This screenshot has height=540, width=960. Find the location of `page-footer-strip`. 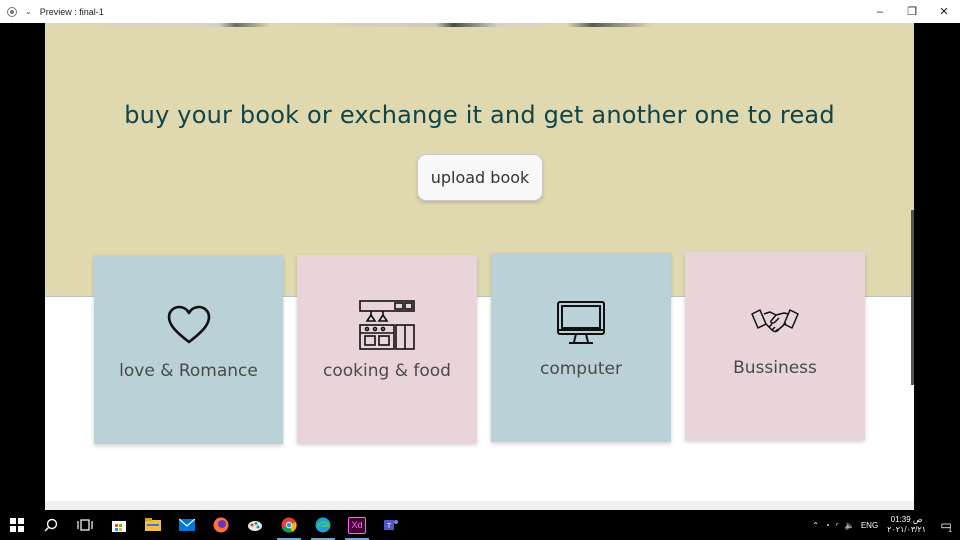

page-footer-strip is located at coordinates (479, 505).